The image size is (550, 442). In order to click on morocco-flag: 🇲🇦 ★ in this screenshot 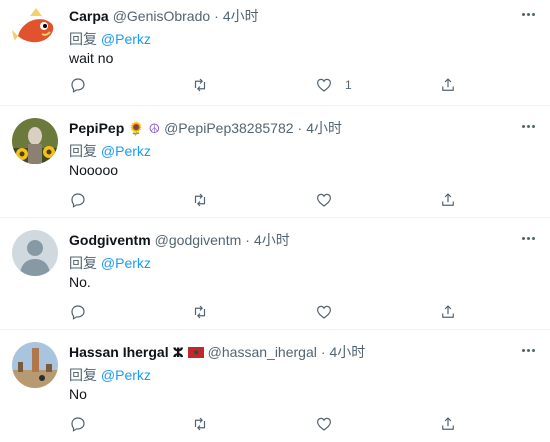, I will do `click(195, 352)`.